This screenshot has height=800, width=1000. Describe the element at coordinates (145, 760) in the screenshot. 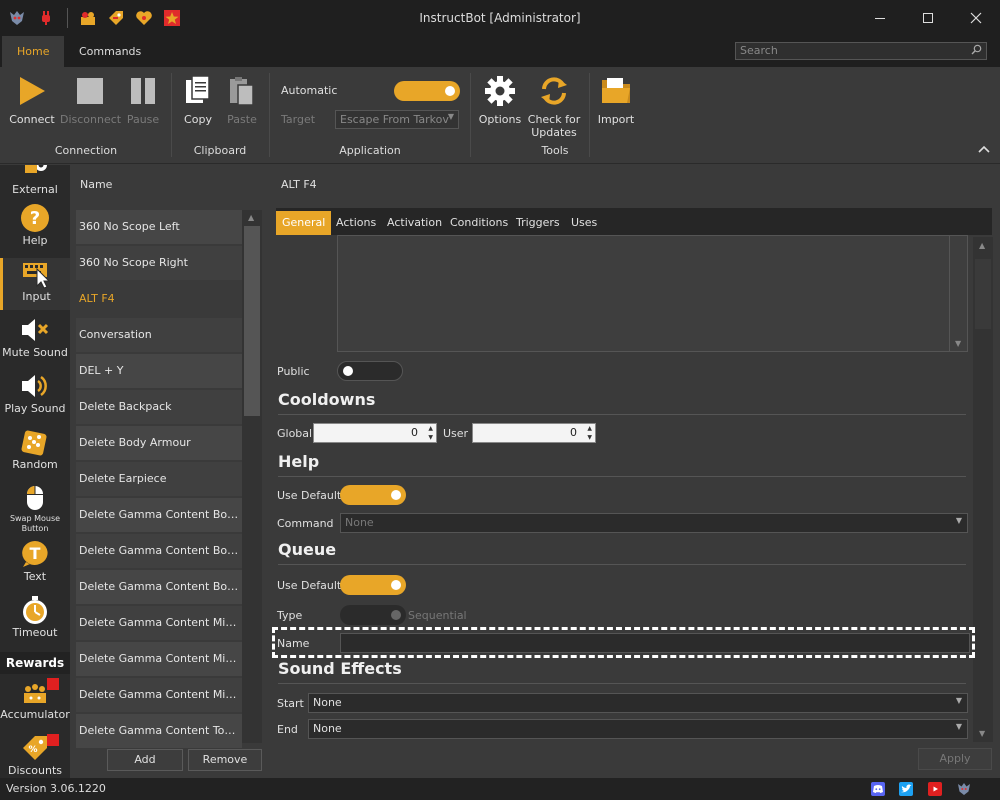

I see `add-button: Add` at that location.